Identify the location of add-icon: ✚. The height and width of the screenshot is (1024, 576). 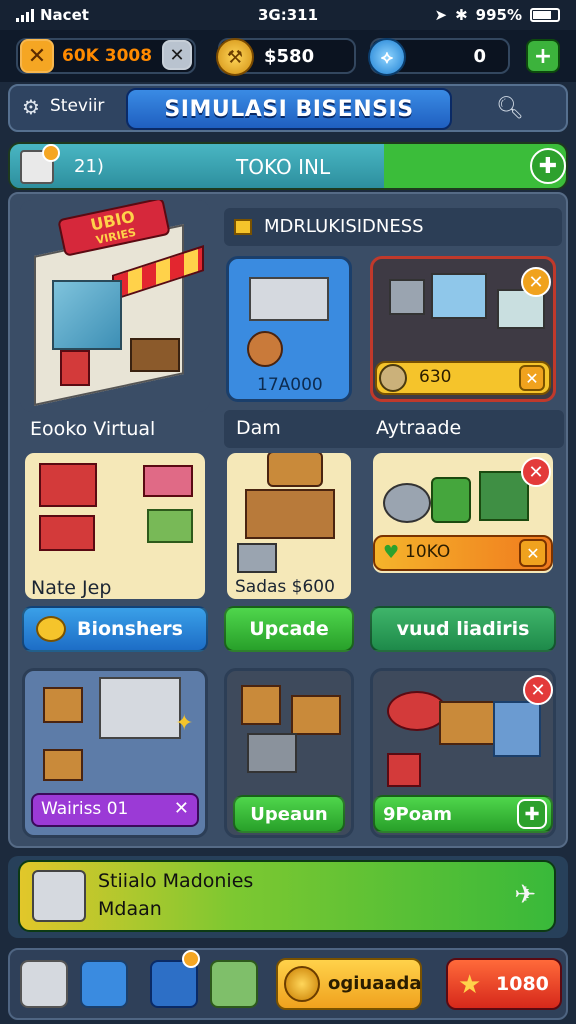
(532, 814).